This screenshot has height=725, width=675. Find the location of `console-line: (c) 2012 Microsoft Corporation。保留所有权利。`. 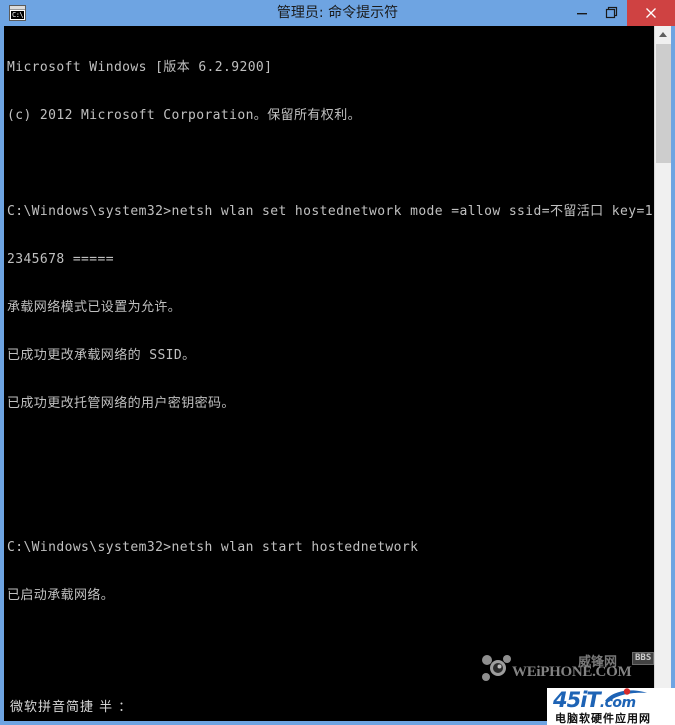

console-line: (c) 2012 Microsoft Corporation。保留所有权利。 is located at coordinates (184, 115).